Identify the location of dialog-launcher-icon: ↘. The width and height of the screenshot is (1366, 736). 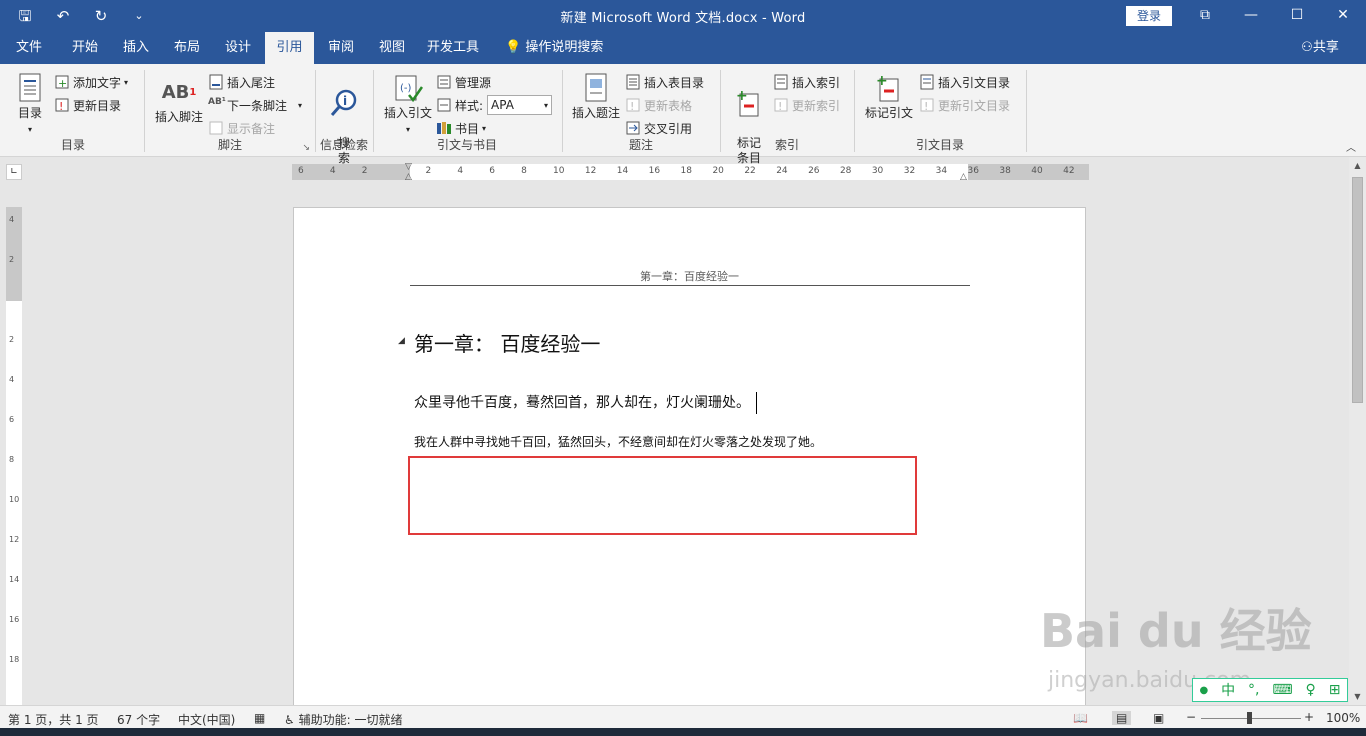
(306, 148).